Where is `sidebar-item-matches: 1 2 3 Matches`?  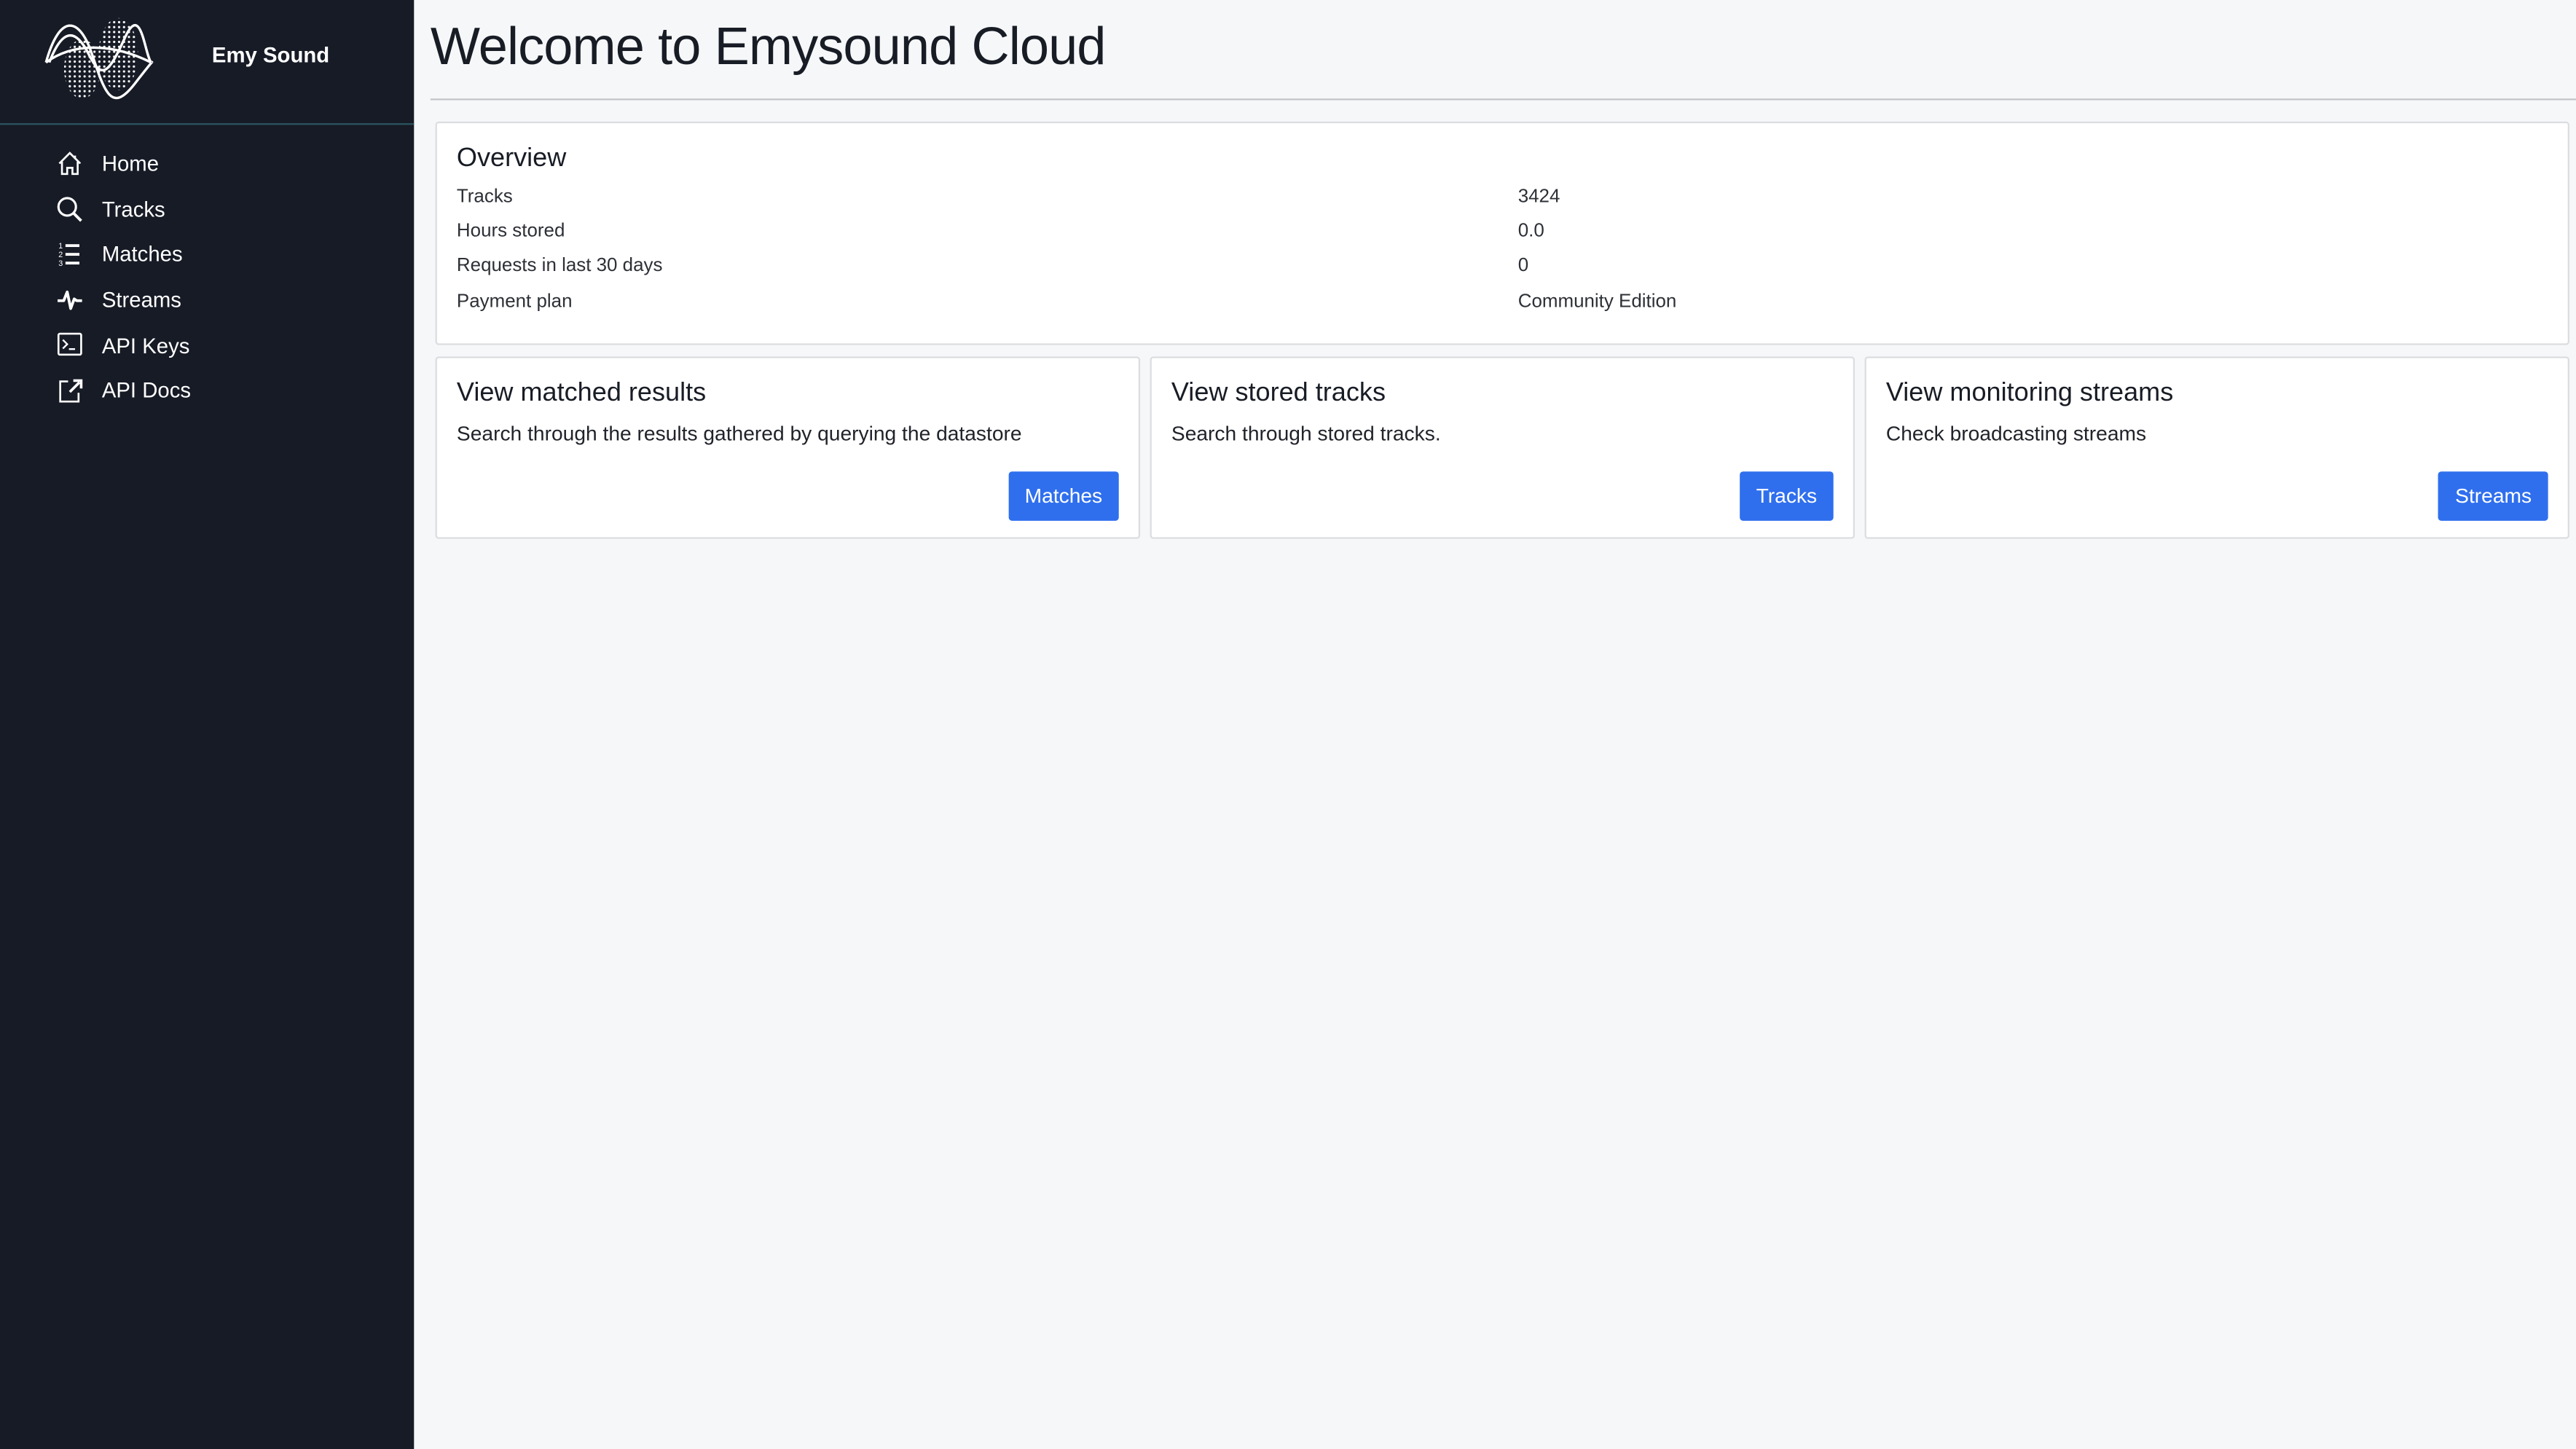
sidebar-item-matches: 1 2 3 Matches is located at coordinates (207, 254).